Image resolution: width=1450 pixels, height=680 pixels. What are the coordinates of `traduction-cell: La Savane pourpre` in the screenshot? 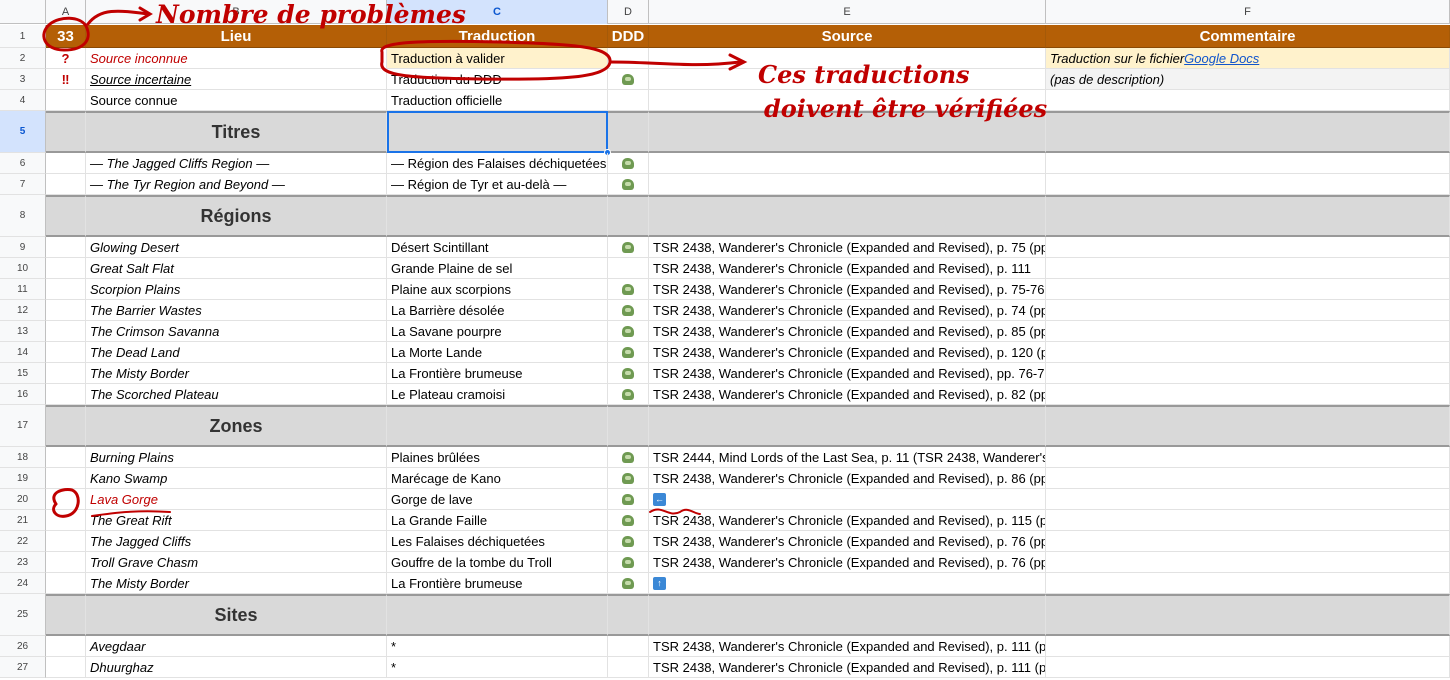 It's located at (497, 331).